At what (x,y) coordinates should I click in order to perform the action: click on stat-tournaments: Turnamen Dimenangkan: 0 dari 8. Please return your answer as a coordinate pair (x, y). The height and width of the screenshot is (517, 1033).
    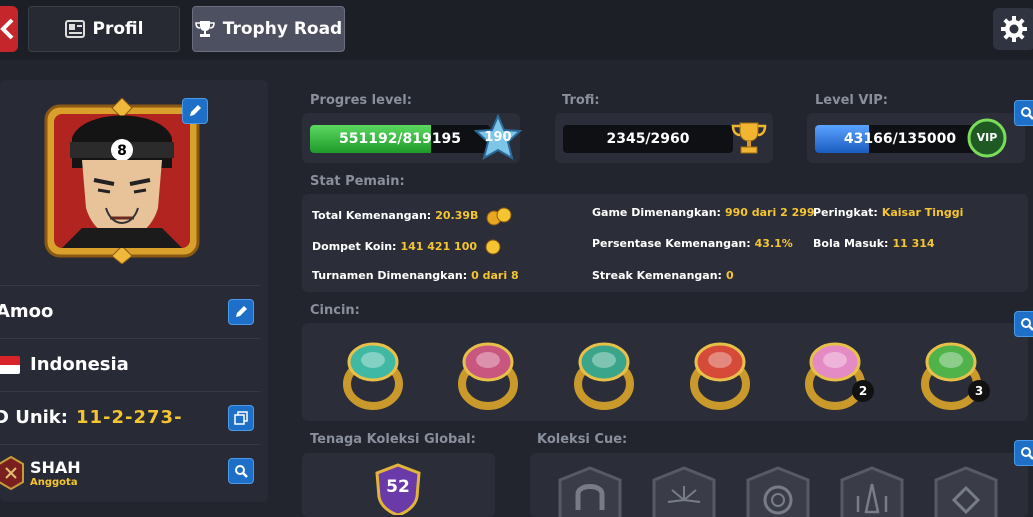
    Looking at the image, I should click on (415, 275).